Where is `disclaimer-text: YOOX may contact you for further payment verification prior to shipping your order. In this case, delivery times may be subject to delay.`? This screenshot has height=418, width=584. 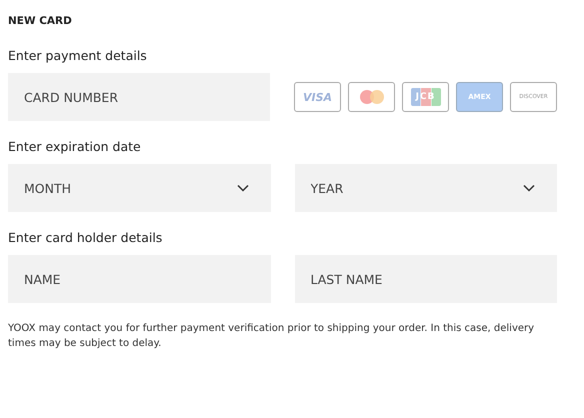 disclaimer-text: YOOX may contact you for further payment verification prior to shipping your order. In this case, delivery times may be subject to delay. is located at coordinates (272, 336).